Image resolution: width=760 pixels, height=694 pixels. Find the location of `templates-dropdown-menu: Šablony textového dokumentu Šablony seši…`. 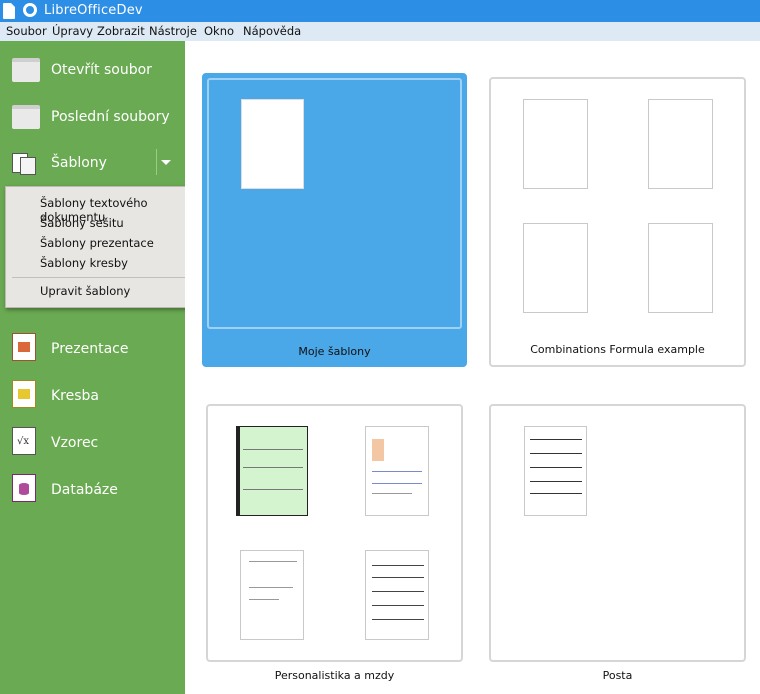

templates-dropdown-menu: Šablony textového dokumentu Šablony seši… is located at coordinates (105, 247).